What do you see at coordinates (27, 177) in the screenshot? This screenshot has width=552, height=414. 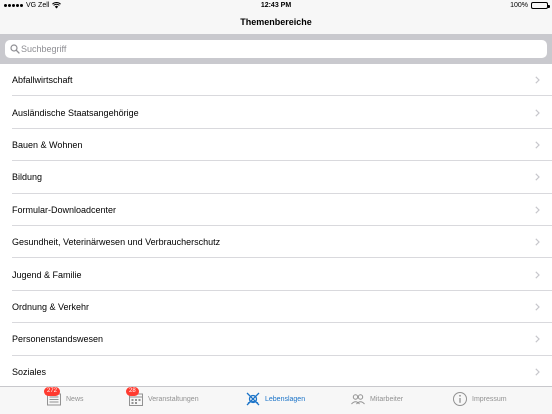 I see `list-item-label: Bildung` at bounding box center [27, 177].